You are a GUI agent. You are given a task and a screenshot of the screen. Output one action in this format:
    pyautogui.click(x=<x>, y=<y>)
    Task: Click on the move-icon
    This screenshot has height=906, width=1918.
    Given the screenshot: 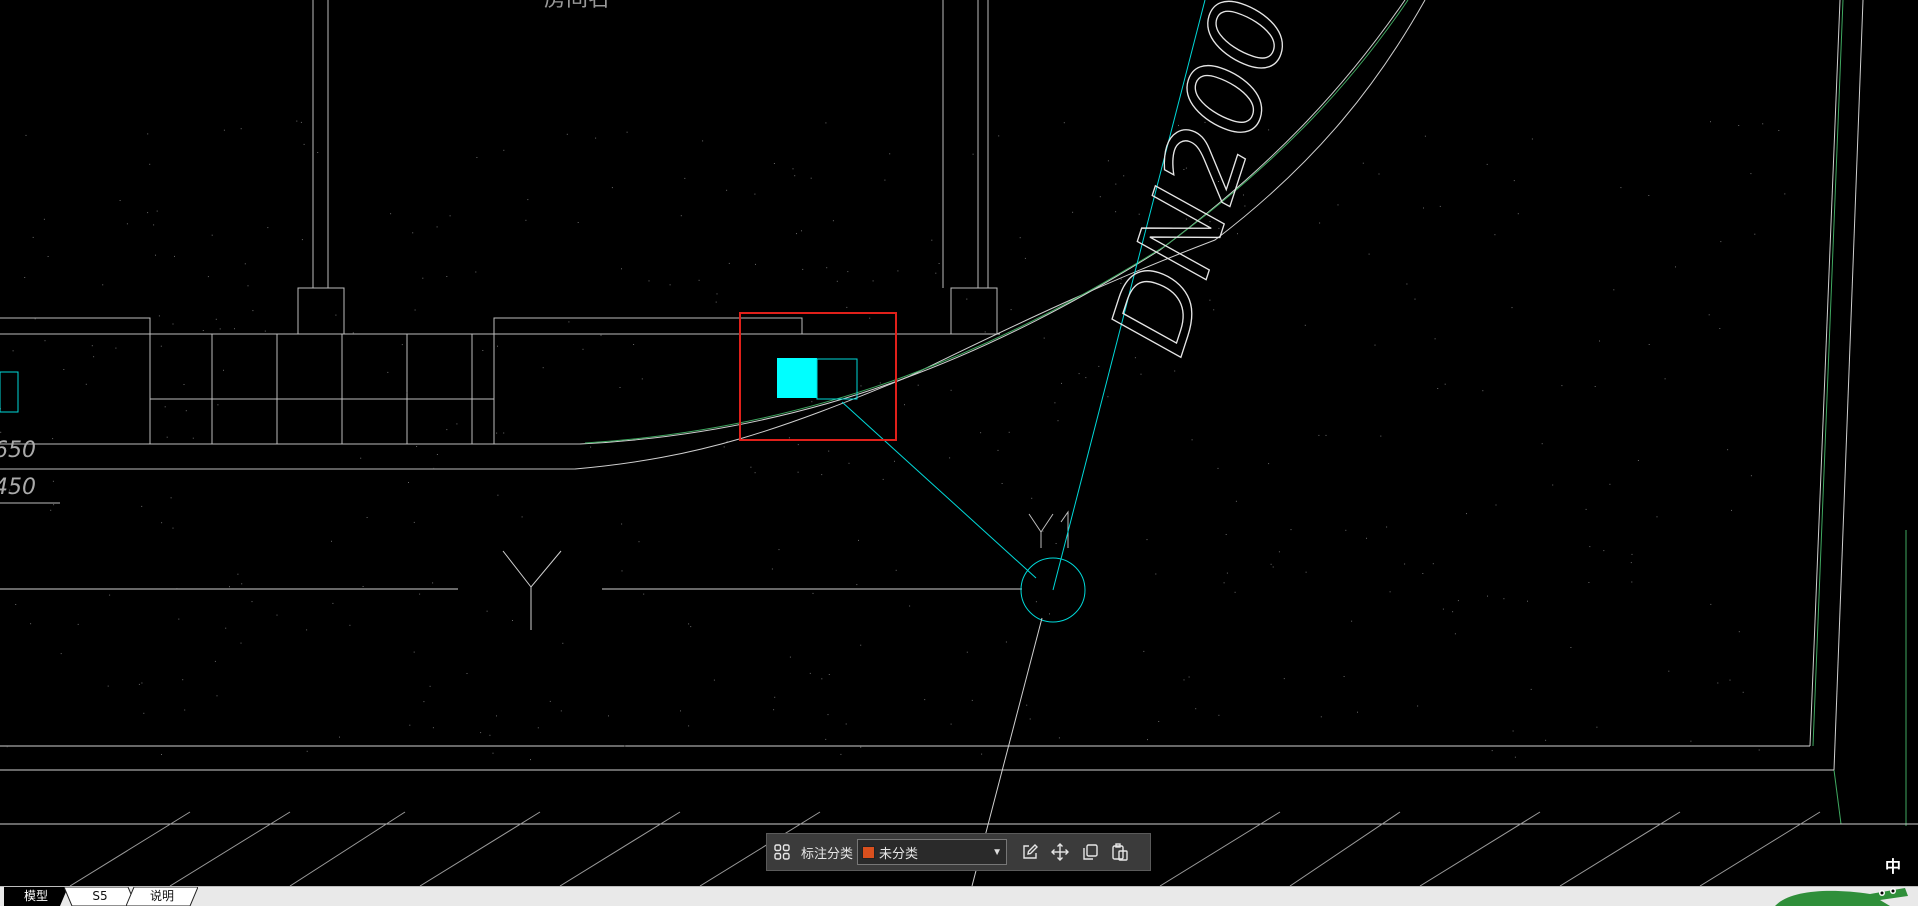 What is the action you would take?
    pyautogui.click(x=1060, y=852)
    